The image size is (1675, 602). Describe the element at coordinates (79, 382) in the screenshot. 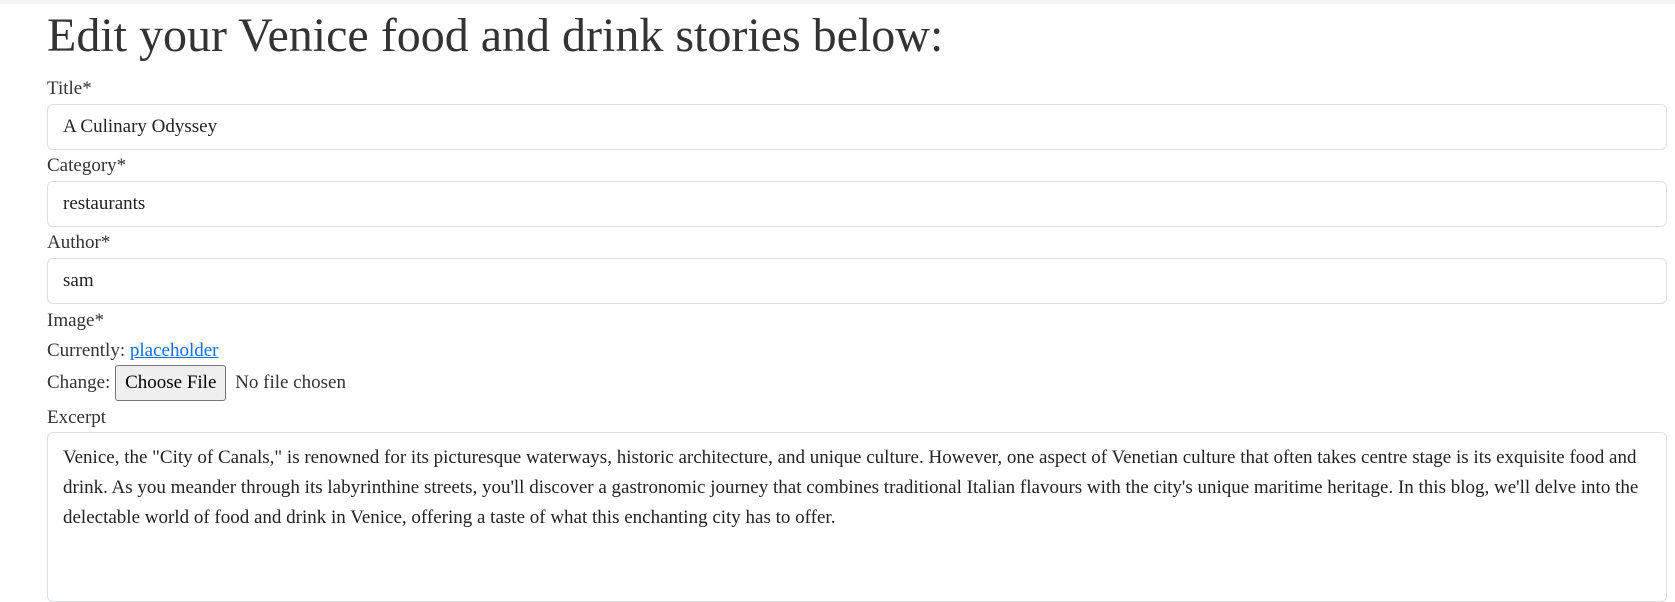

I see `change-label: Change:` at that location.